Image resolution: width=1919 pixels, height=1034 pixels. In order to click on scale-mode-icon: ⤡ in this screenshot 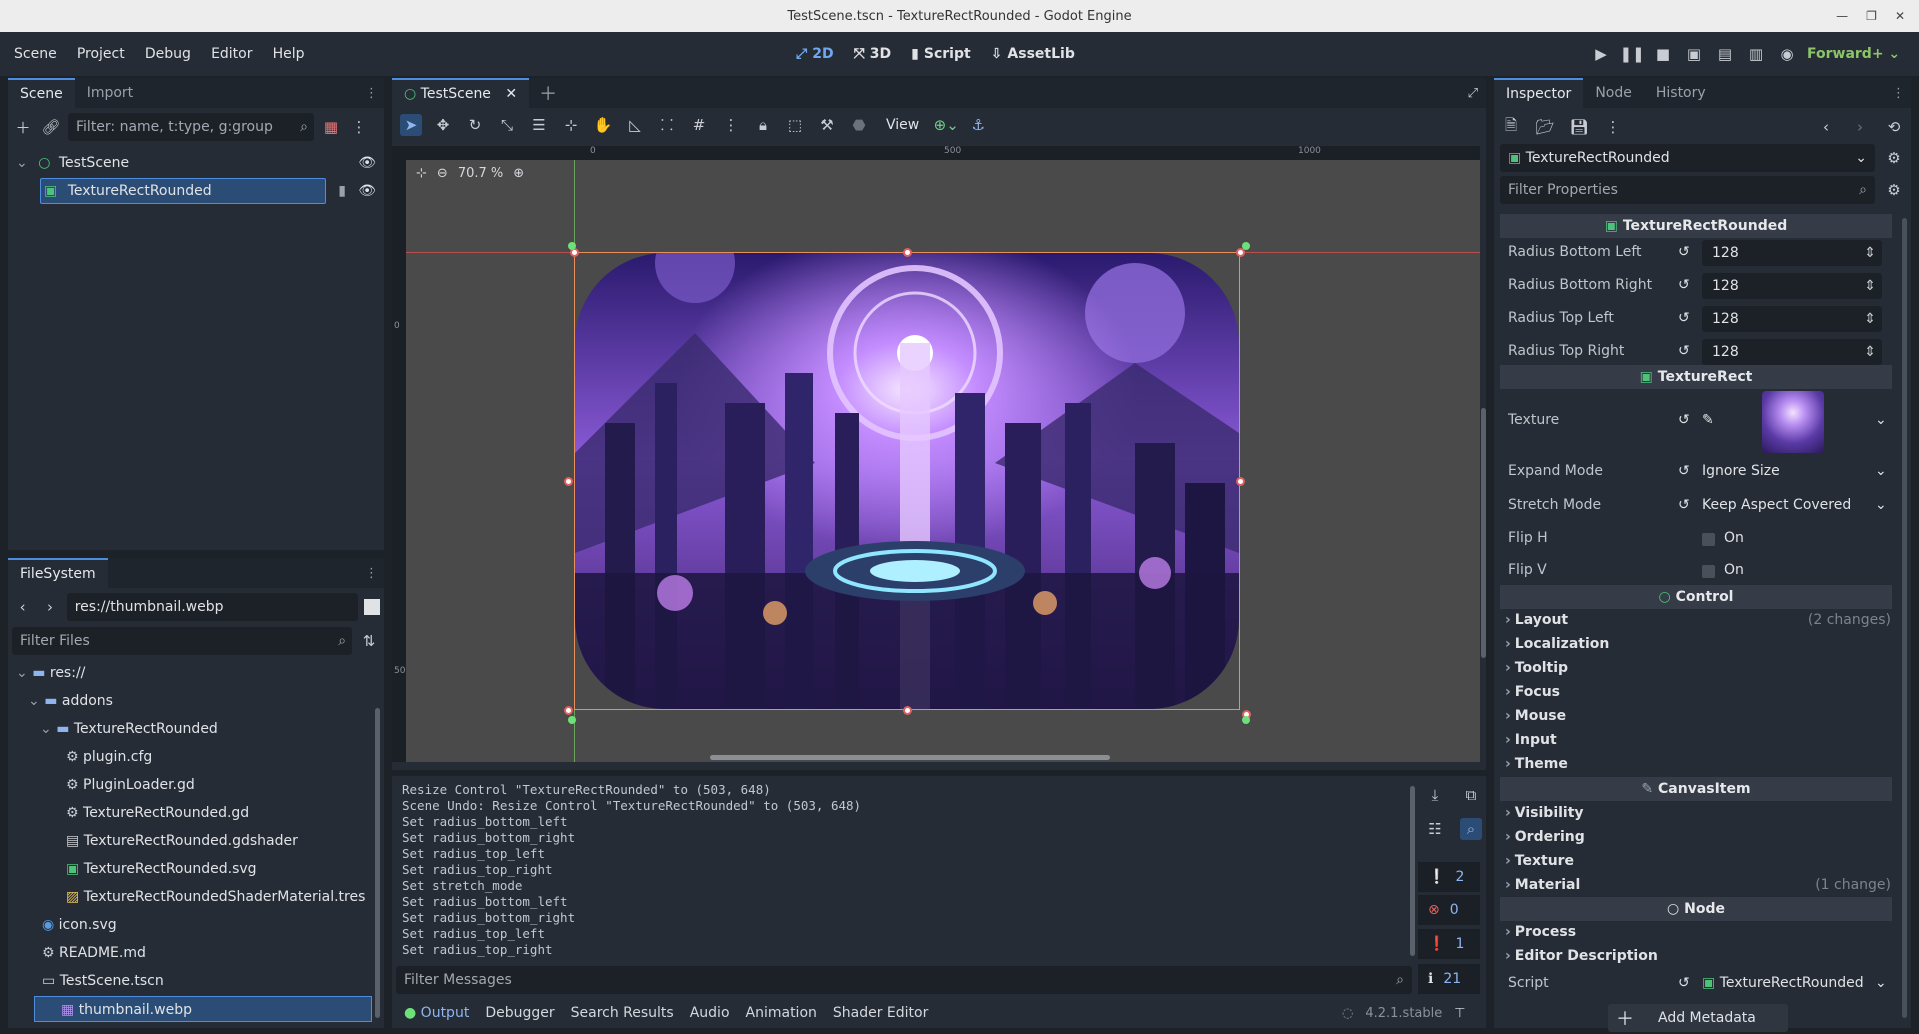, I will do `click(507, 125)`.